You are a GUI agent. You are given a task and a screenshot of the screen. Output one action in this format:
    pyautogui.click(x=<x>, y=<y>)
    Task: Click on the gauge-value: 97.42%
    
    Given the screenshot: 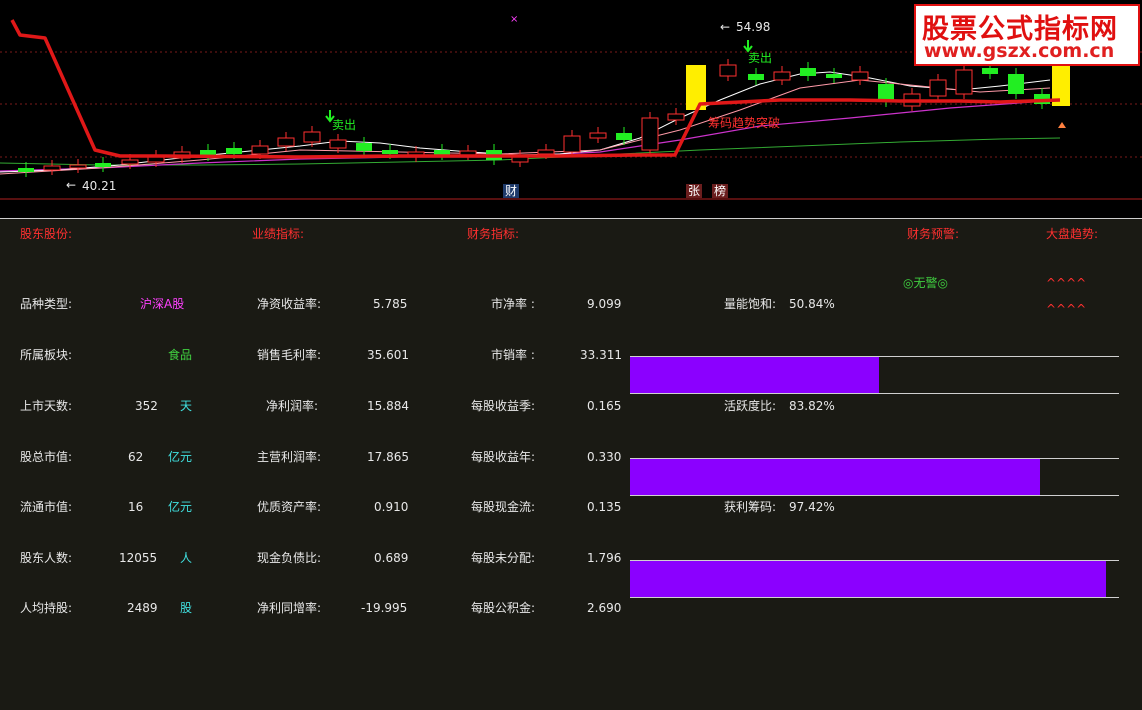 What is the action you would take?
    pyautogui.click(x=812, y=507)
    